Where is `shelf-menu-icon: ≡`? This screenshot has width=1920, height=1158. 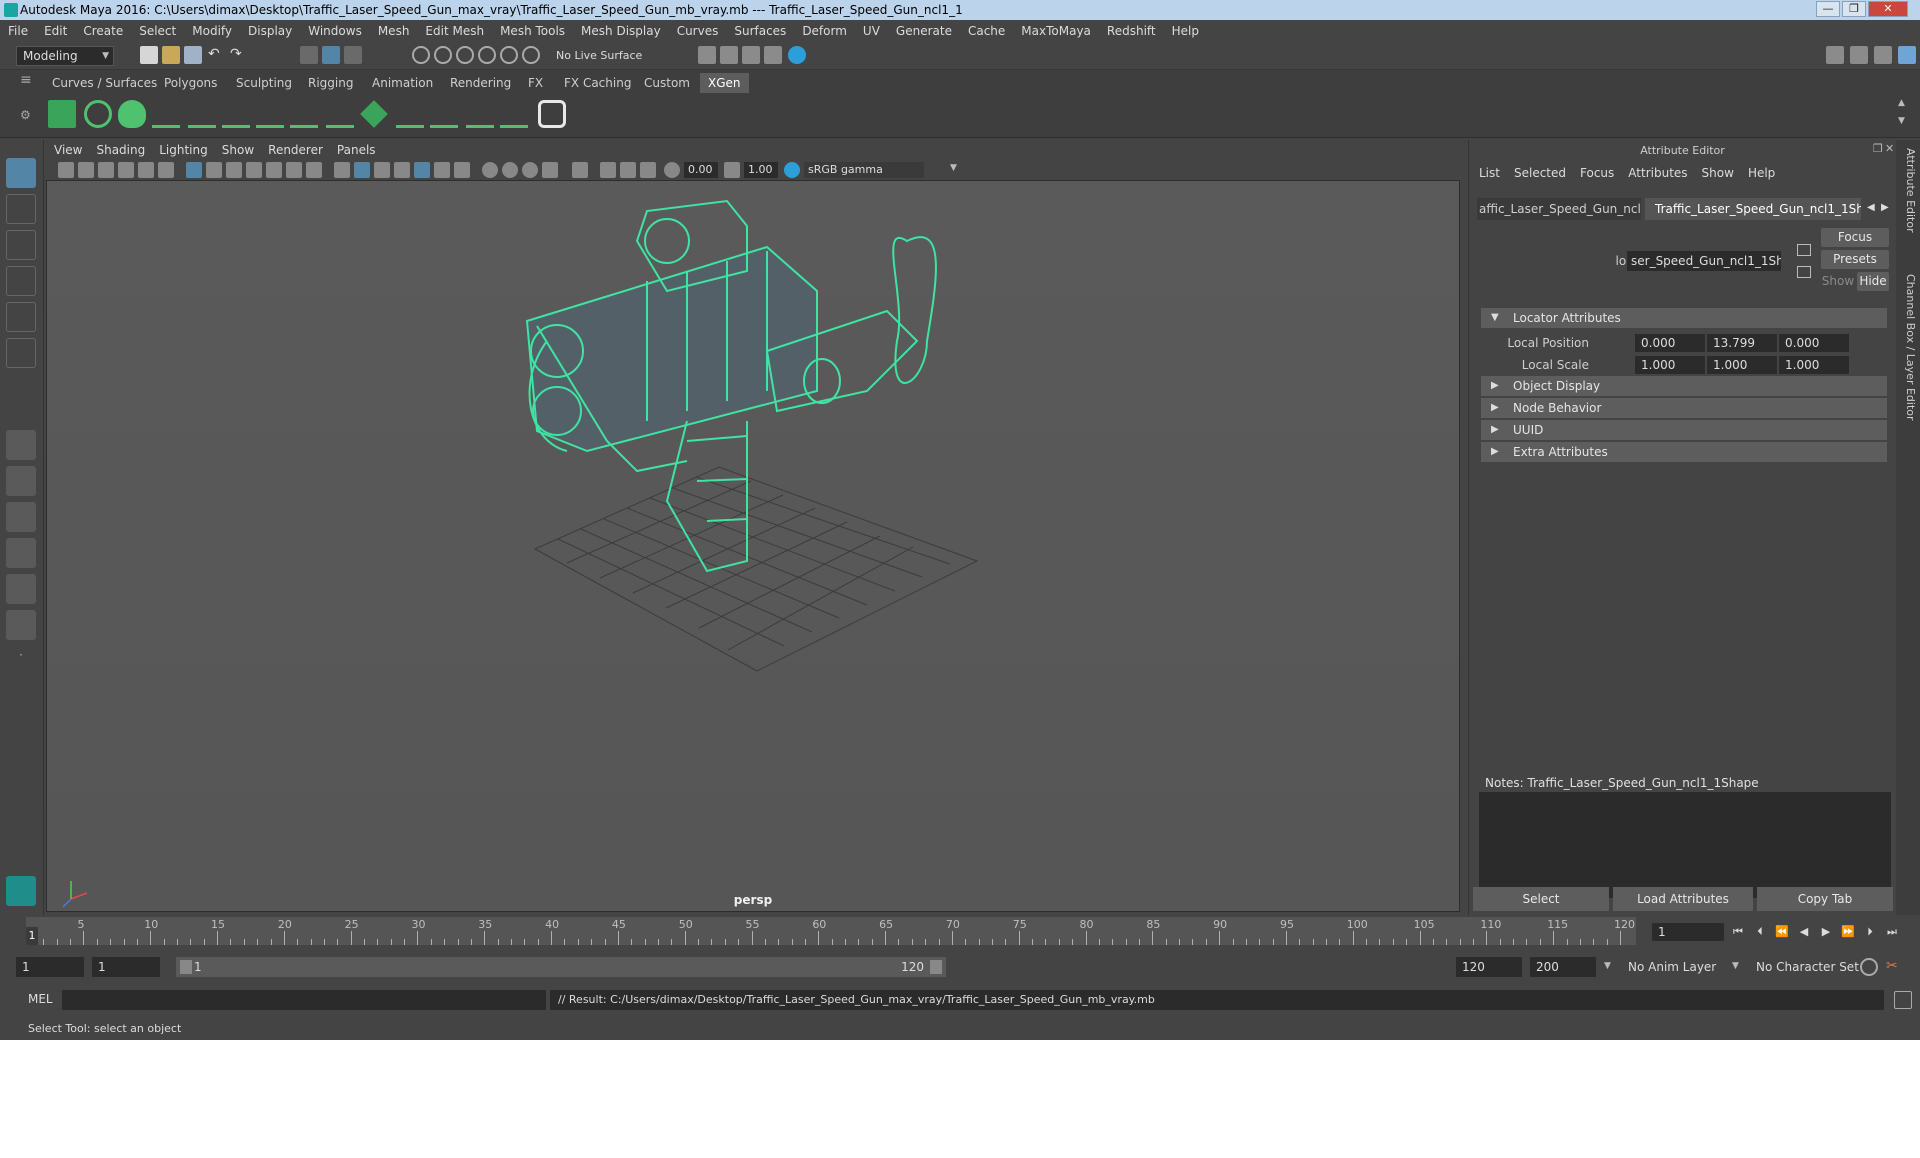
shelf-menu-icon: ≡ is located at coordinates (29, 81).